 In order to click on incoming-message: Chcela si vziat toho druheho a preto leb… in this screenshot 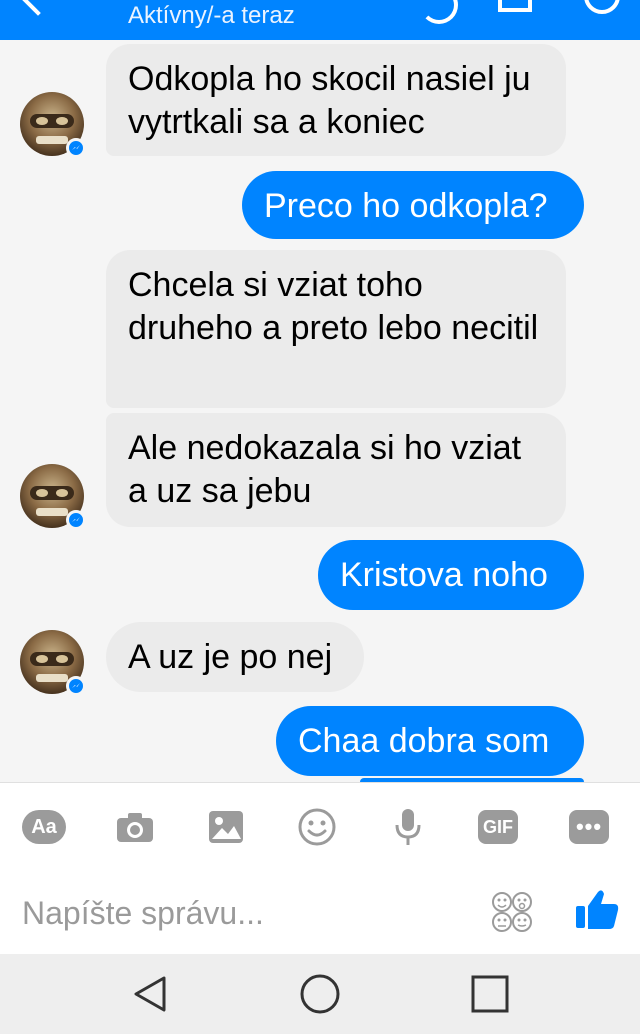, I will do `click(336, 329)`.